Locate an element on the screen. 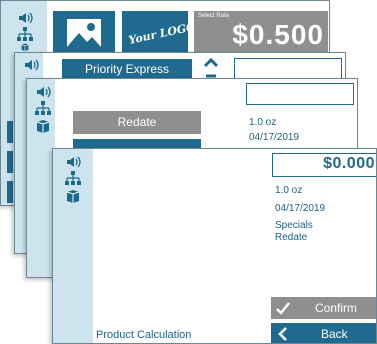  logo-button: Your LOGO is located at coordinates (159, 32).